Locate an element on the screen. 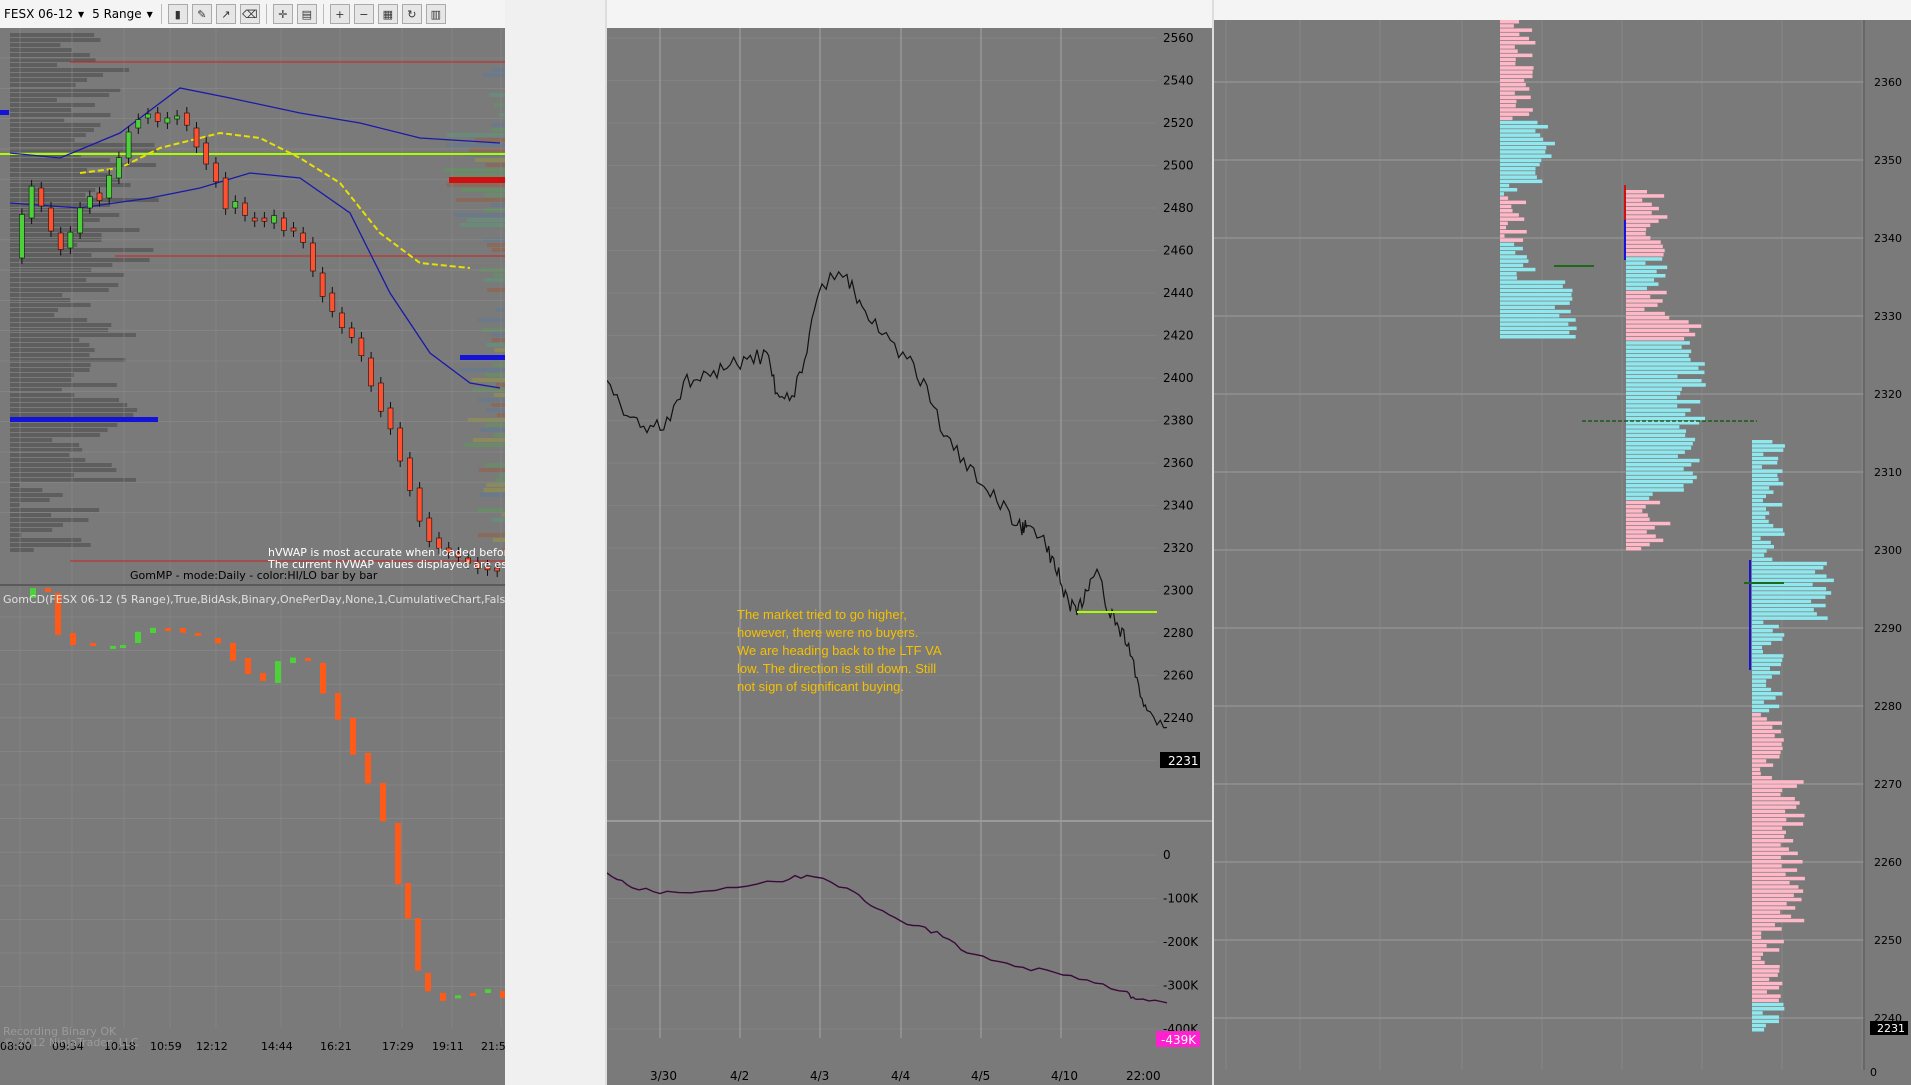  price-tick-label: 2330 is located at coordinates (1888, 316).